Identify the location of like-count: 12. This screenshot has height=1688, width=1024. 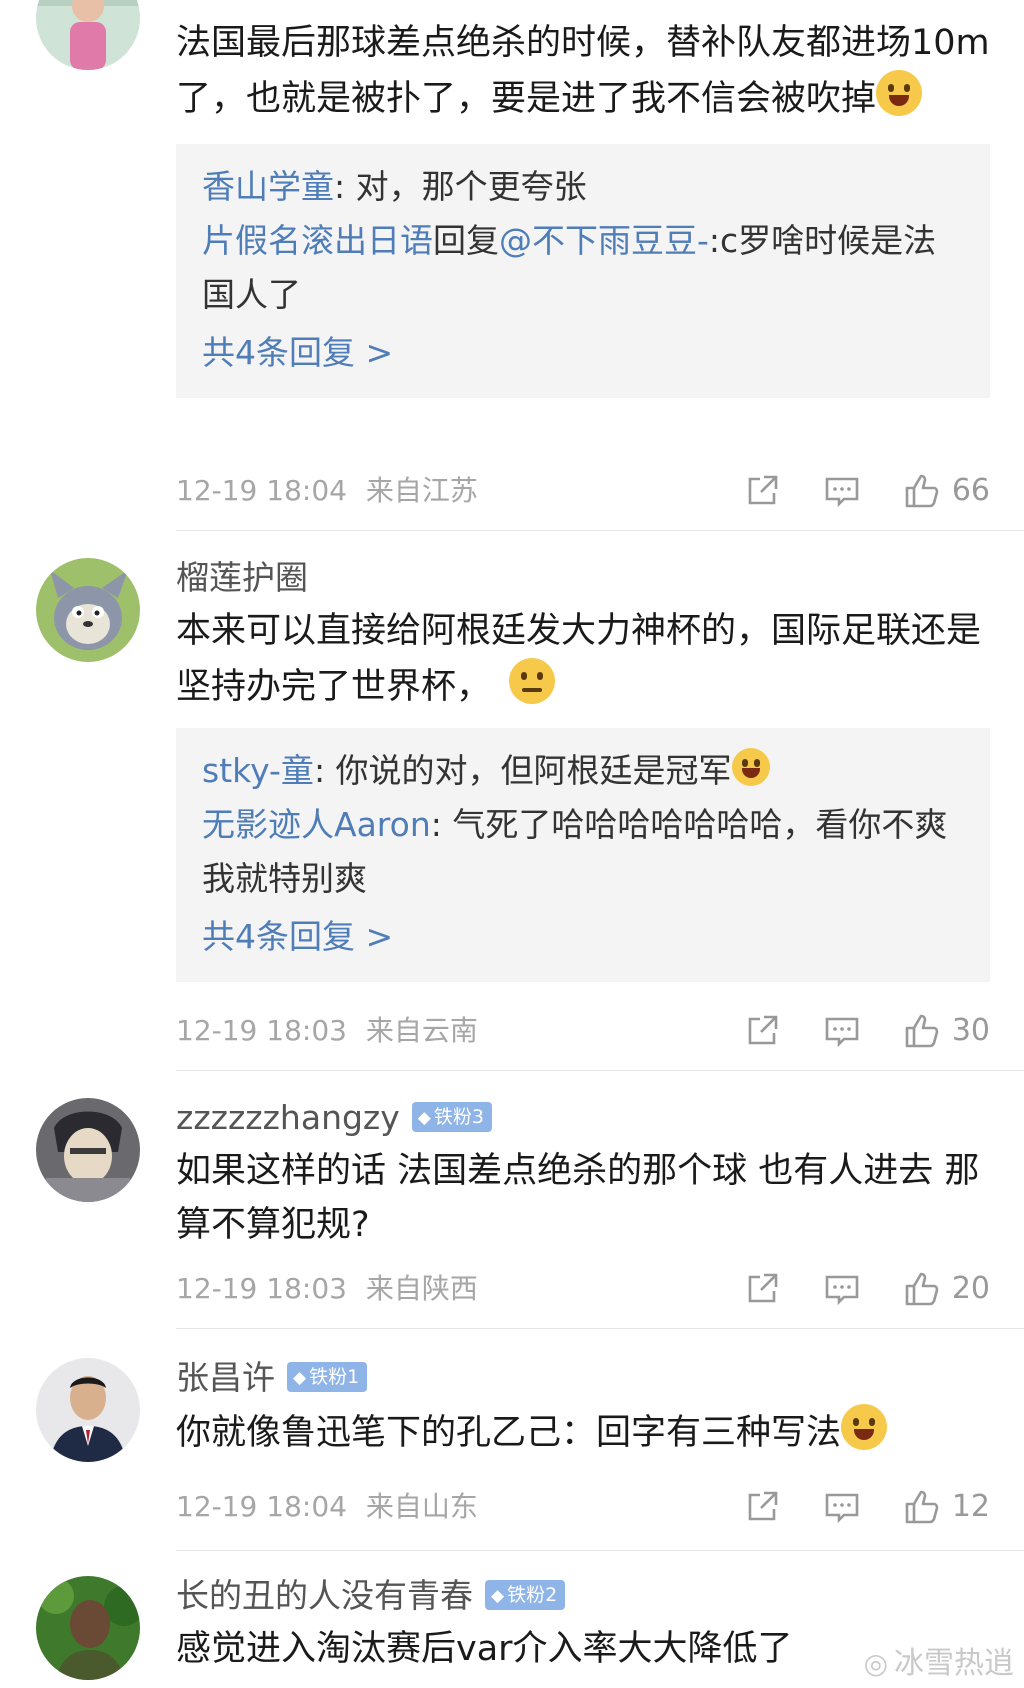
(970, 1506).